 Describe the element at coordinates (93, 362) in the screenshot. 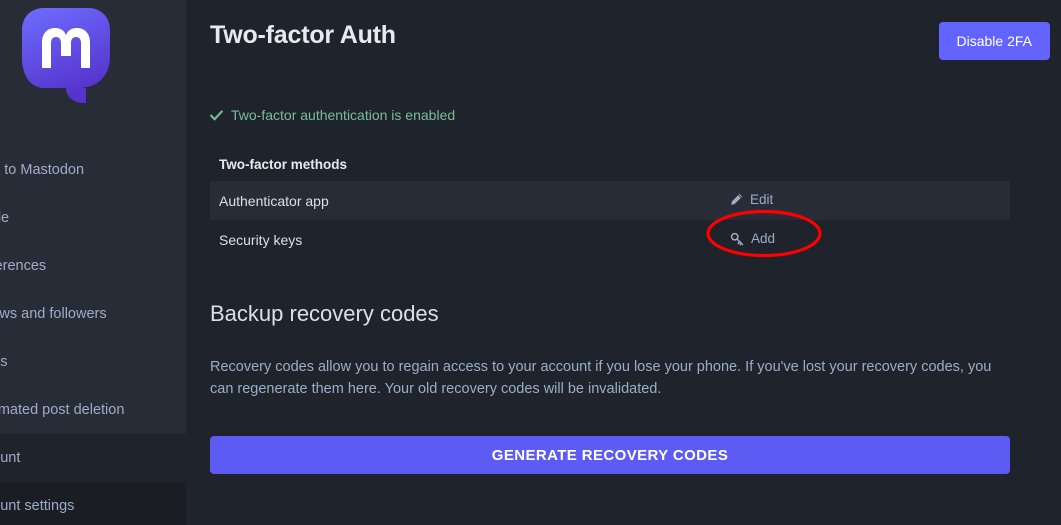

I see `sidebar-item-filters: Filters` at that location.